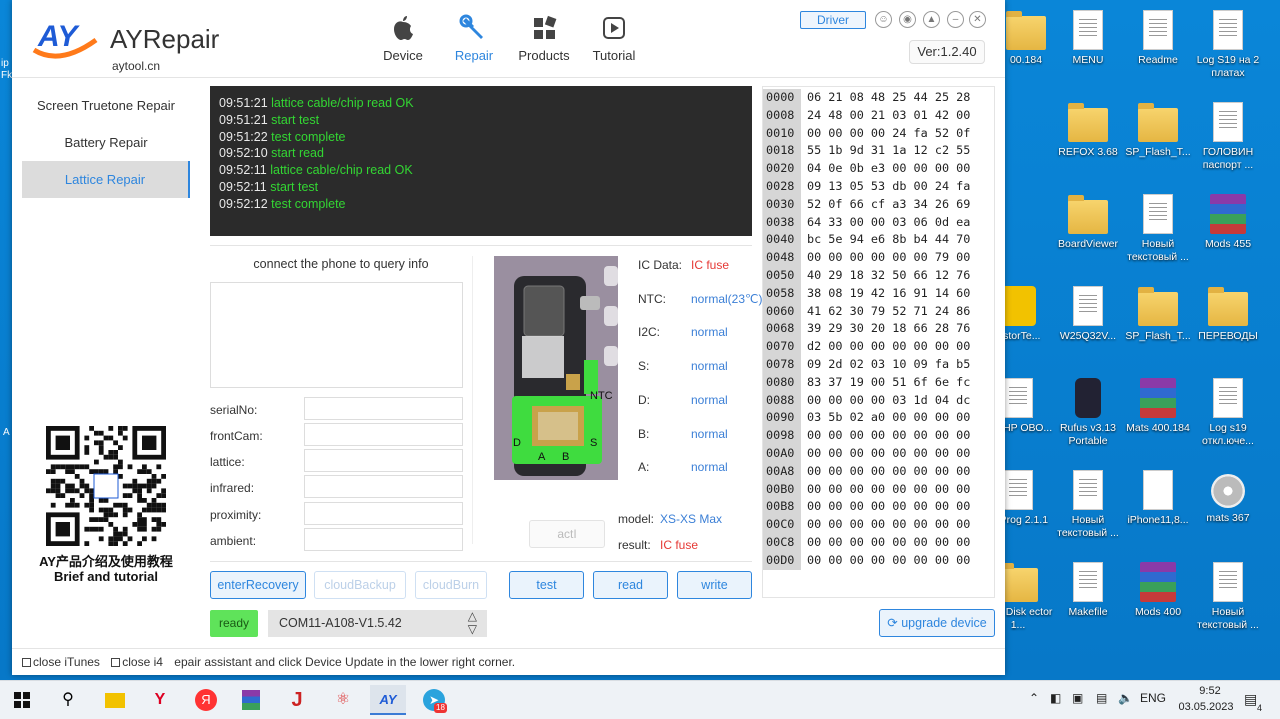 This screenshot has width=1280, height=719. Describe the element at coordinates (1034, 698) in the screenshot. I see `chevron-up-icon: ⌃` at that location.